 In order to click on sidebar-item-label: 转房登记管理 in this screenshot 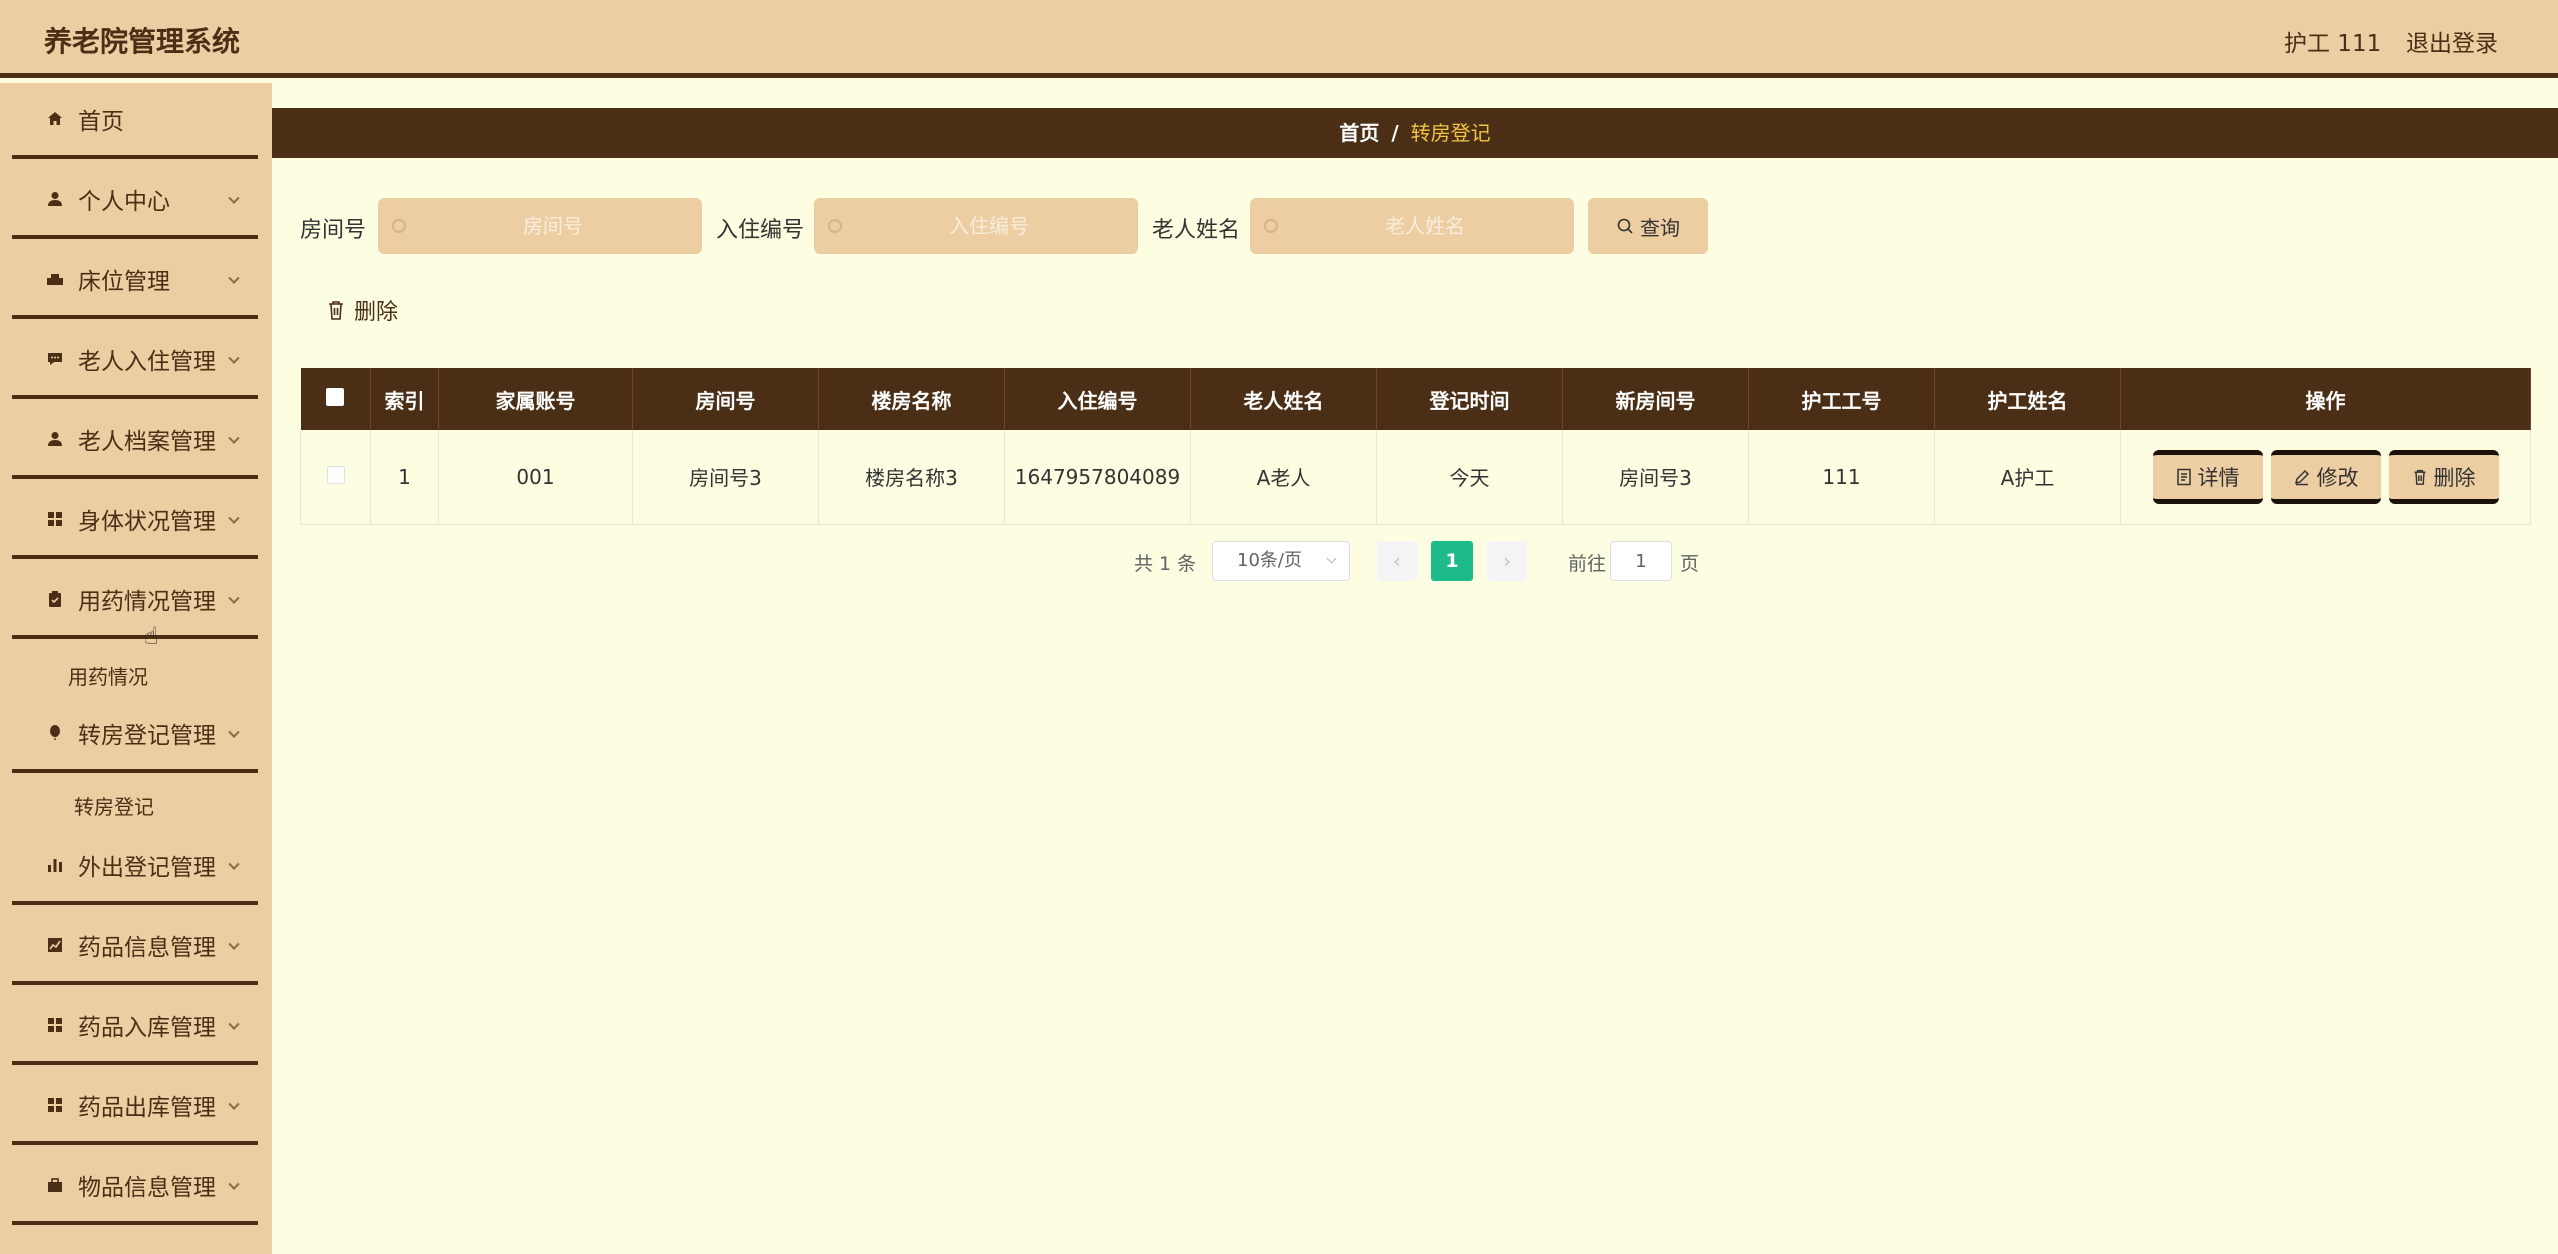, I will do `click(147, 736)`.